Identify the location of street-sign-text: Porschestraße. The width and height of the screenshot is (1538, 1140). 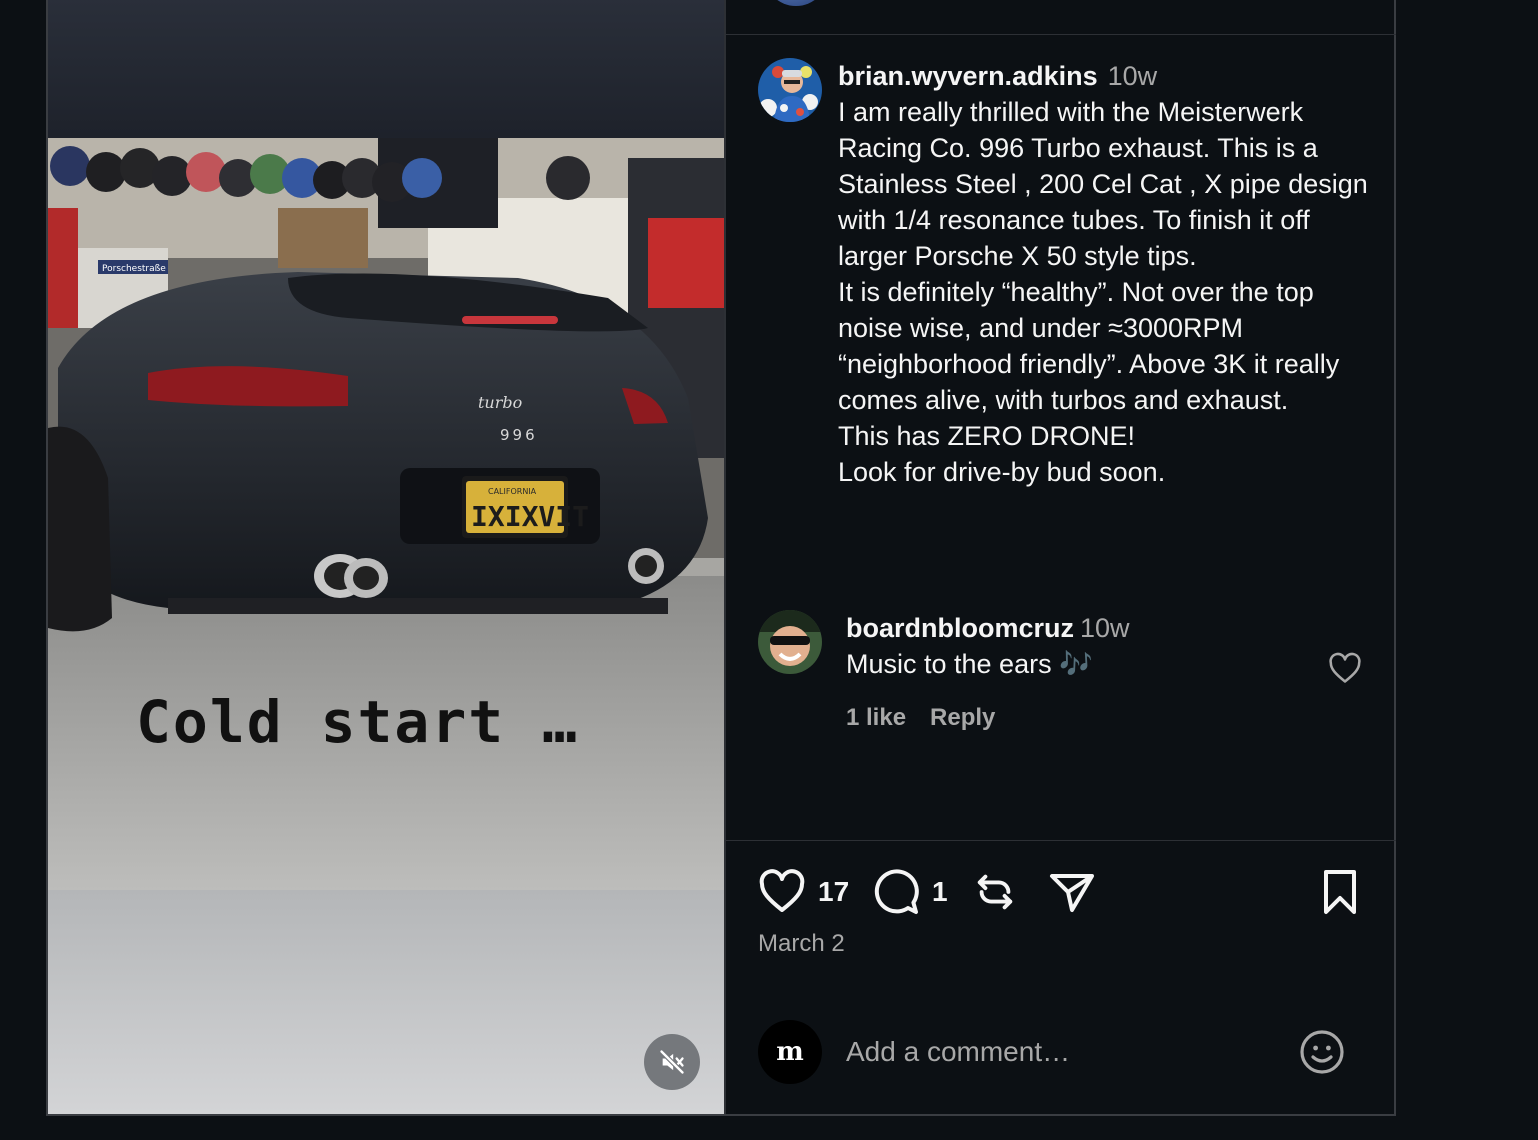
(134, 269).